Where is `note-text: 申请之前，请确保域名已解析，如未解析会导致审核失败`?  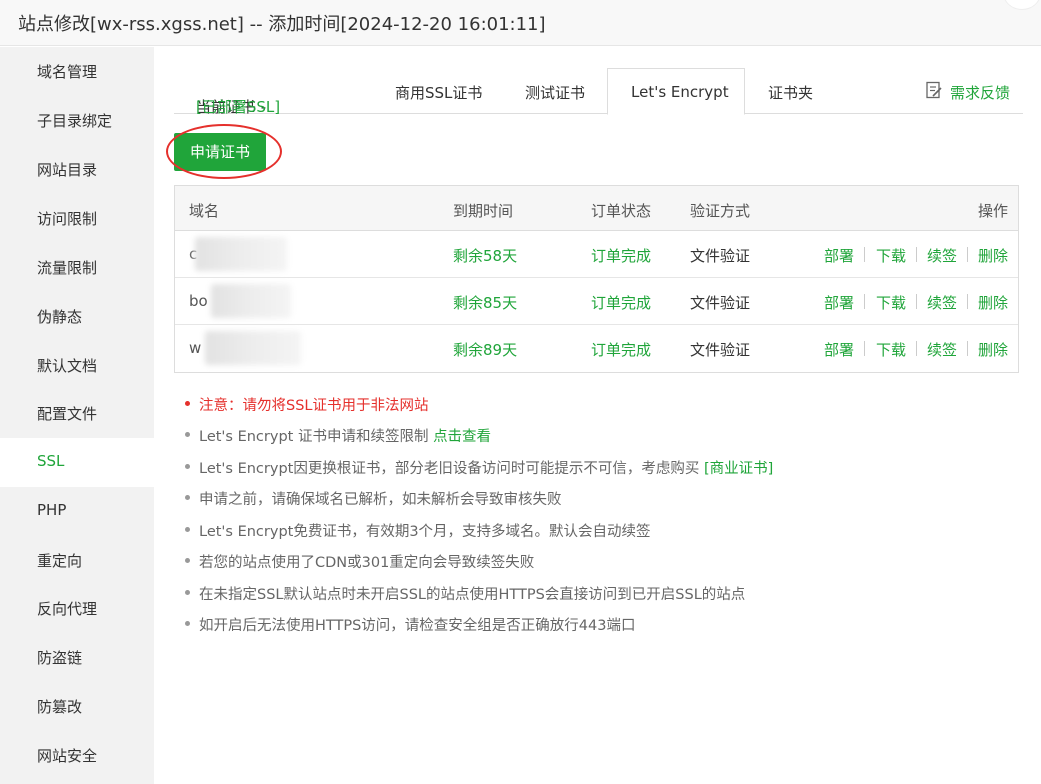 note-text: 申请之前，请确保域名已解析，如未解析会导致审核失败 is located at coordinates (380, 500).